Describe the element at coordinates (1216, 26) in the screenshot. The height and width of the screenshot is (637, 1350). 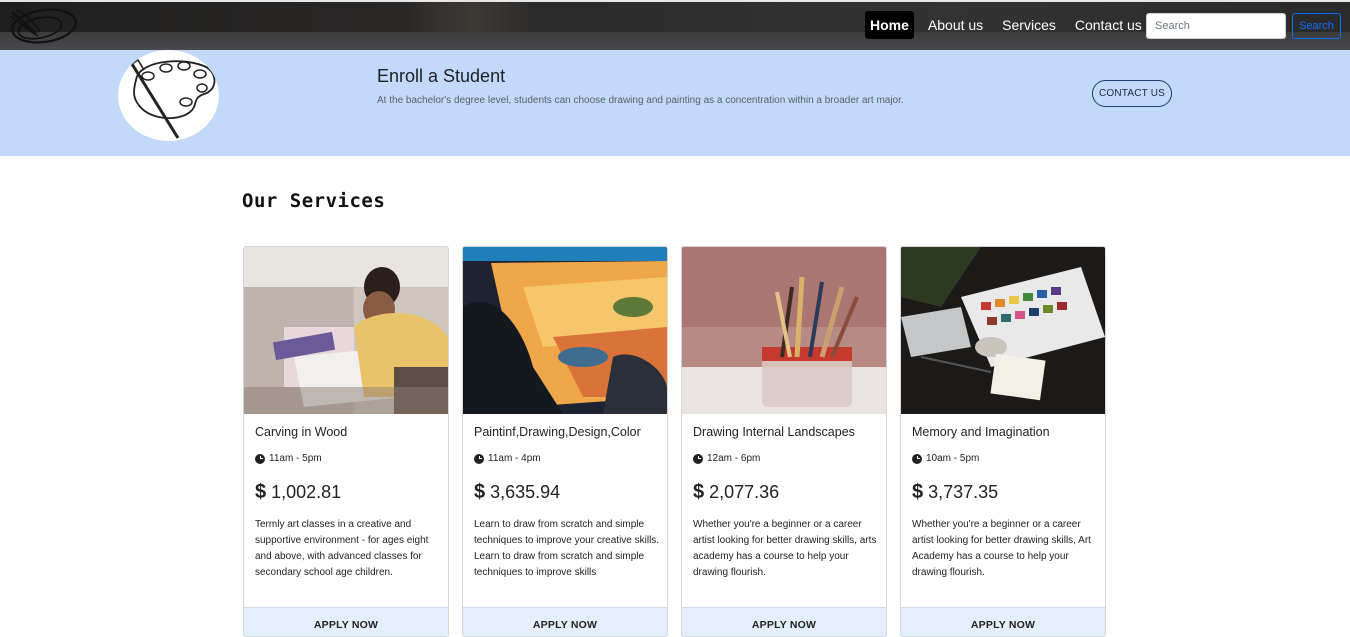
I see `search-input` at that location.